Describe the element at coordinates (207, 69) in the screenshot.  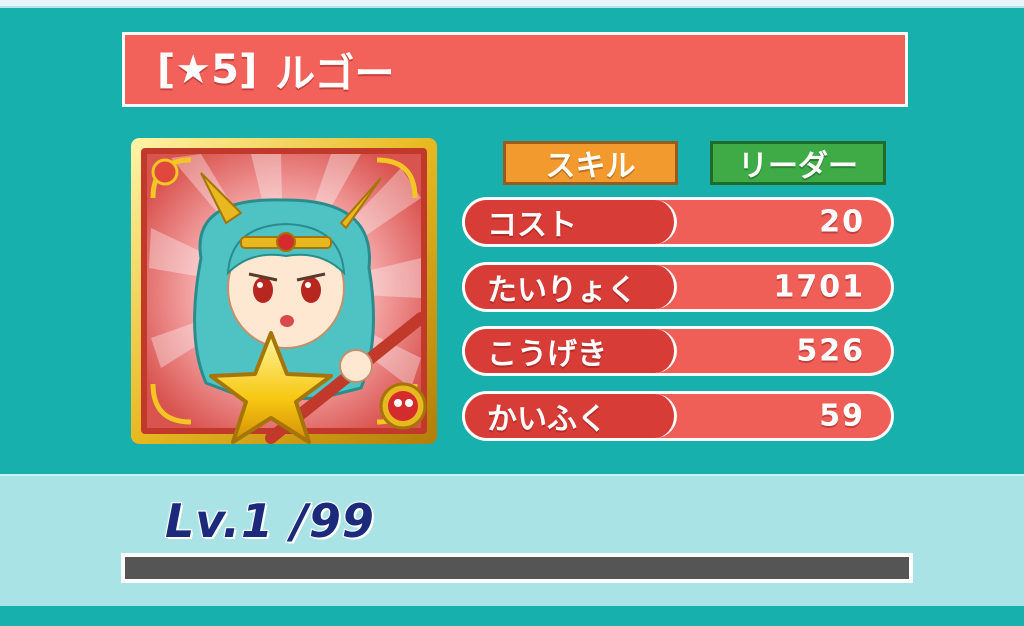
I see `card-rarity: [★5]` at that location.